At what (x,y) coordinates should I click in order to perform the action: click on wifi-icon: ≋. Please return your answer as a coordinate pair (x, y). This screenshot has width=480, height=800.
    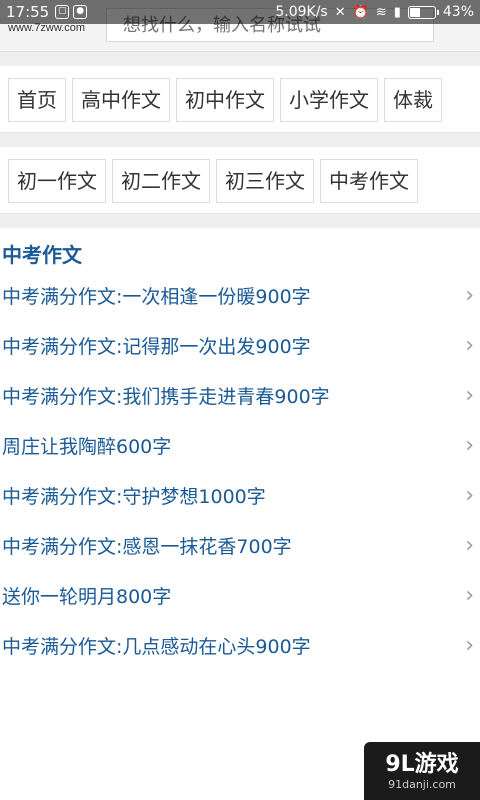
    Looking at the image, I should click on (381, 12).